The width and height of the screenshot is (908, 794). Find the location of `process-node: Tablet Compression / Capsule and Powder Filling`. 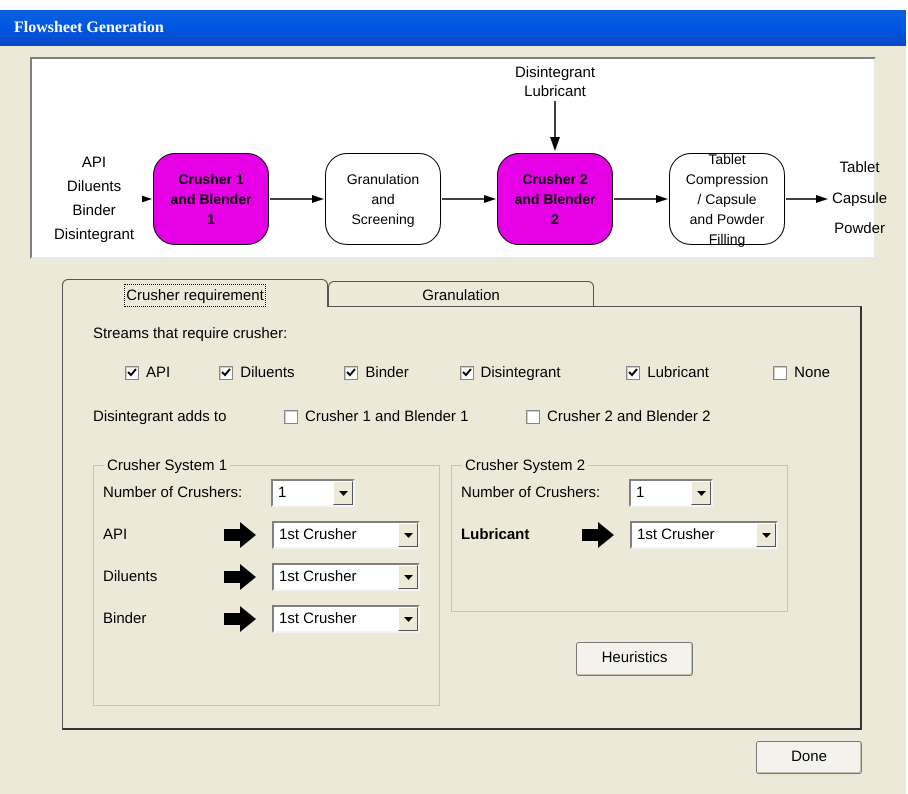

process-node: Tablet Compression / Capsule and Powder Filling is located at coordinates (727, 199).